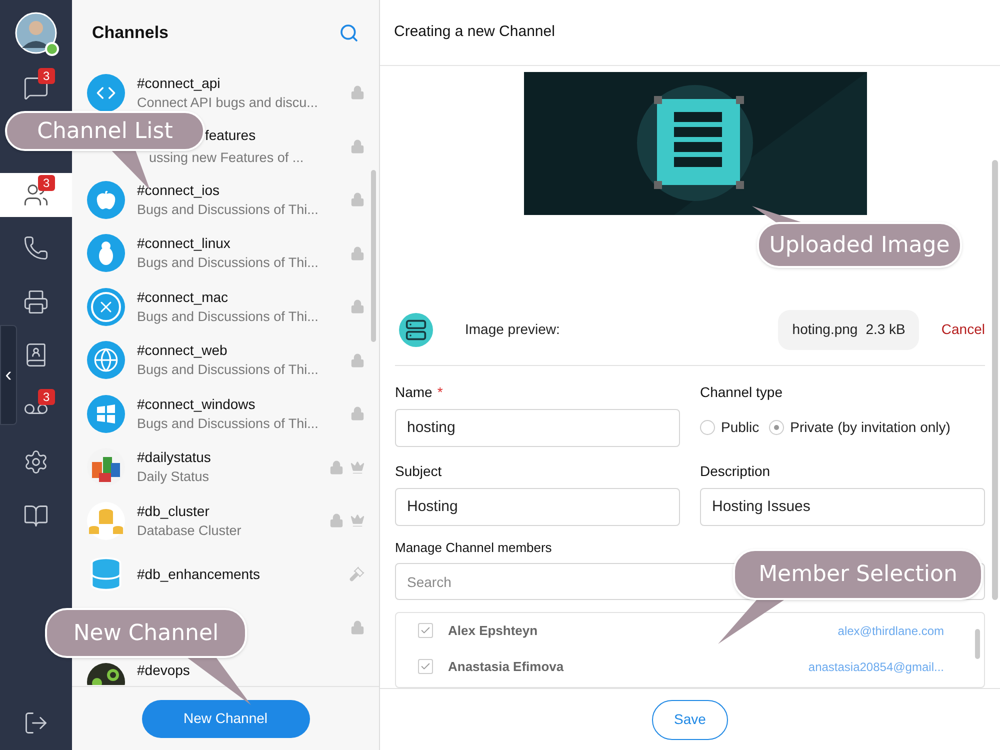  I want to click on member-name: Alex Epshteyn, so click(493, 631).